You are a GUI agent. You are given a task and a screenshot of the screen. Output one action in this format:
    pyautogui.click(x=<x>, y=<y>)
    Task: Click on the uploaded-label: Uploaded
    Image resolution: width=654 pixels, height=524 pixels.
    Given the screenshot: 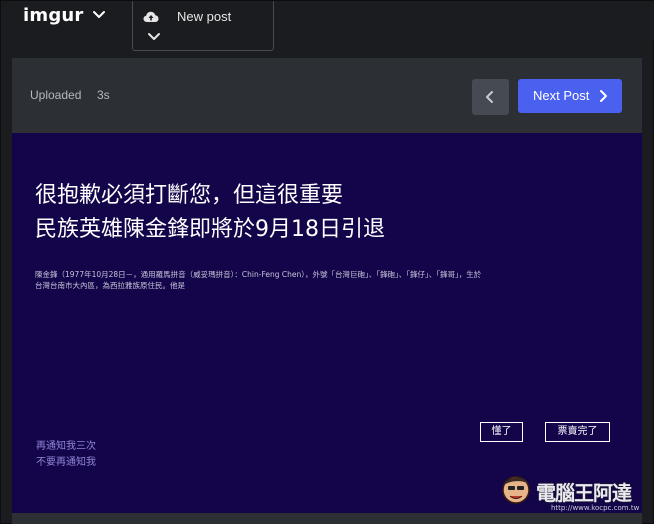 What is the action you would take?
    pyautogui.click(x=56, y=95)
    